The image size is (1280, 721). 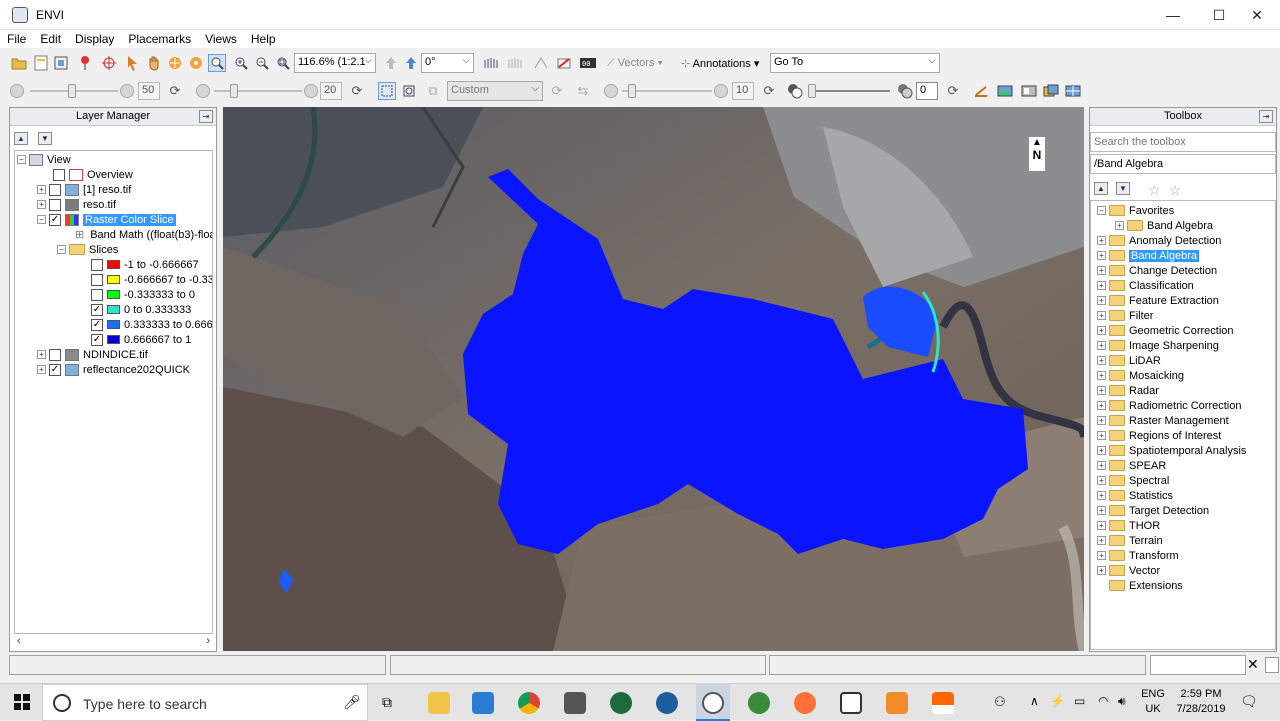 I want to click on toolbox-folder: + Band Algebra, so click(x=1164, y=225).